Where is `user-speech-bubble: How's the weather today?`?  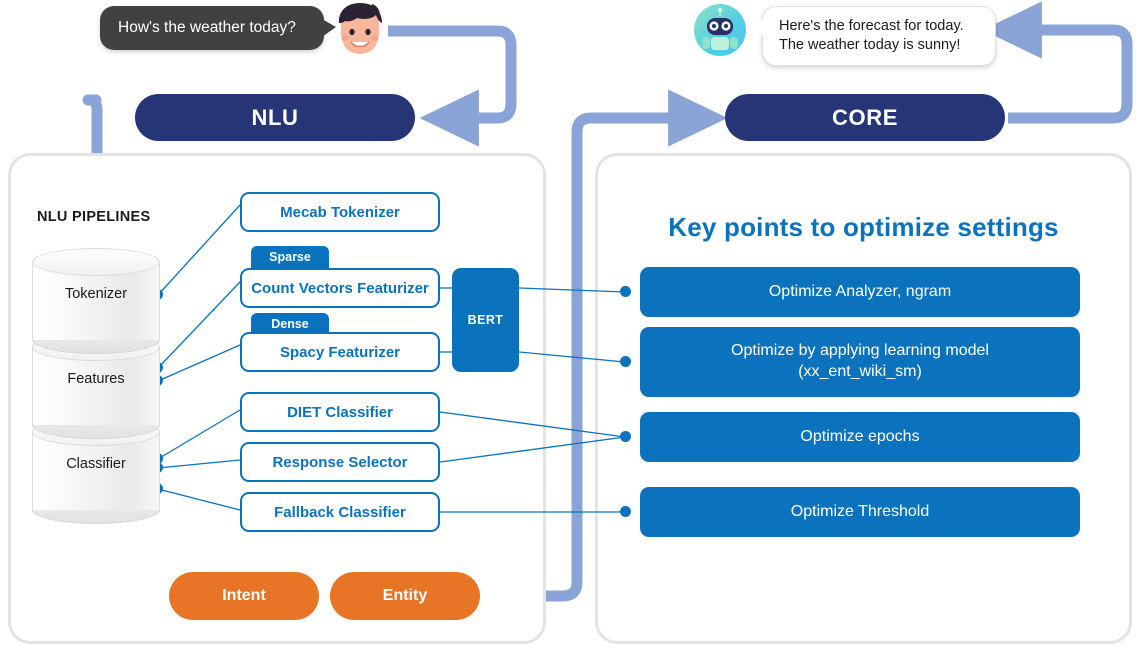
user-speech-bubble: How's the weather today? is located at coordinates (218, 28).